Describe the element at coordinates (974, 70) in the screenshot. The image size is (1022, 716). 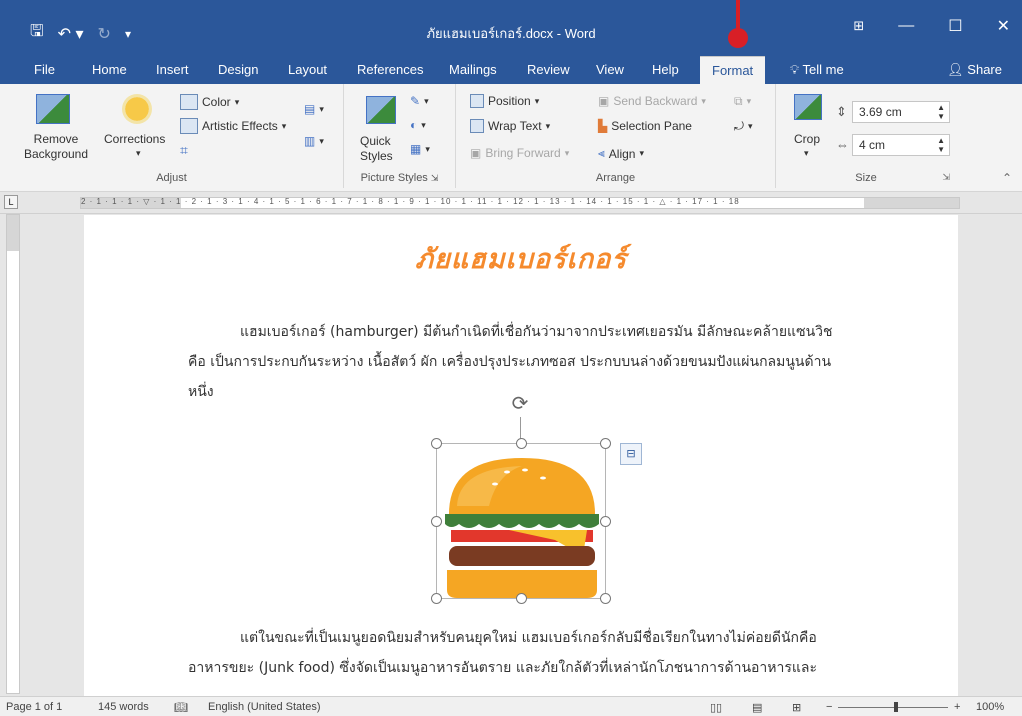
I see `share-button: 👤︎ Share` at that location.